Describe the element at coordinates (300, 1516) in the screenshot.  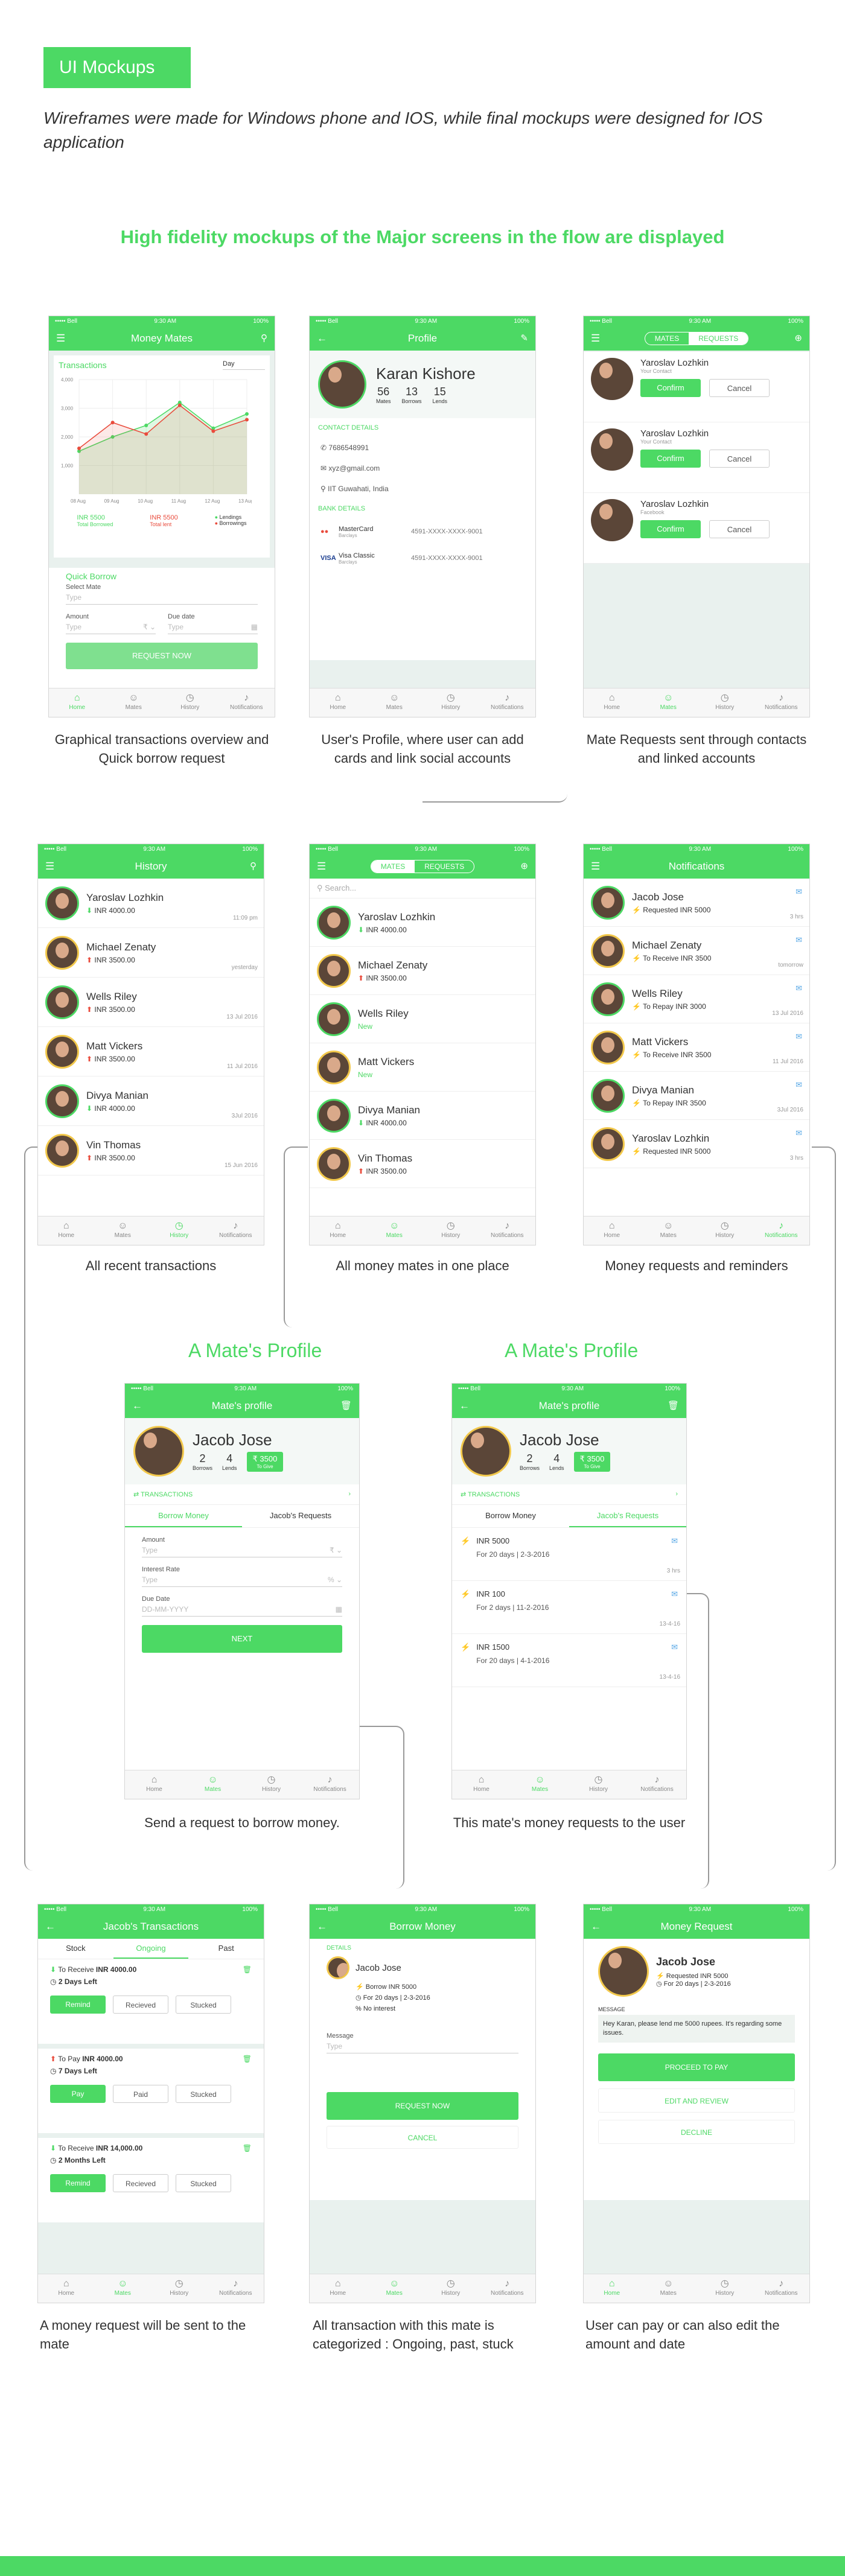
I see `tab-jacobs-requests: Jacob's Requests` at that location.